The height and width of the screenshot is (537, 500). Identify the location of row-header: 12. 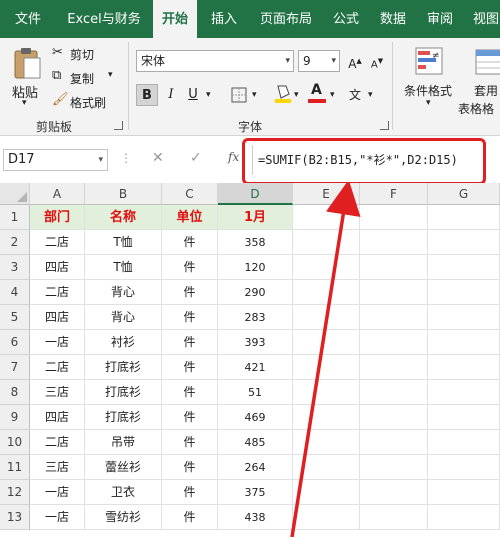
(15, 492).